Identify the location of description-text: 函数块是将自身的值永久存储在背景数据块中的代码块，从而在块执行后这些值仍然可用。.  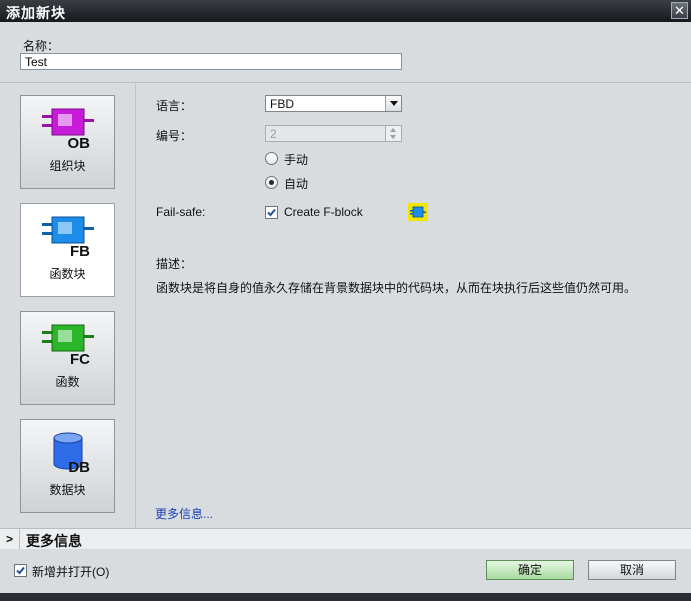
(396, 288).